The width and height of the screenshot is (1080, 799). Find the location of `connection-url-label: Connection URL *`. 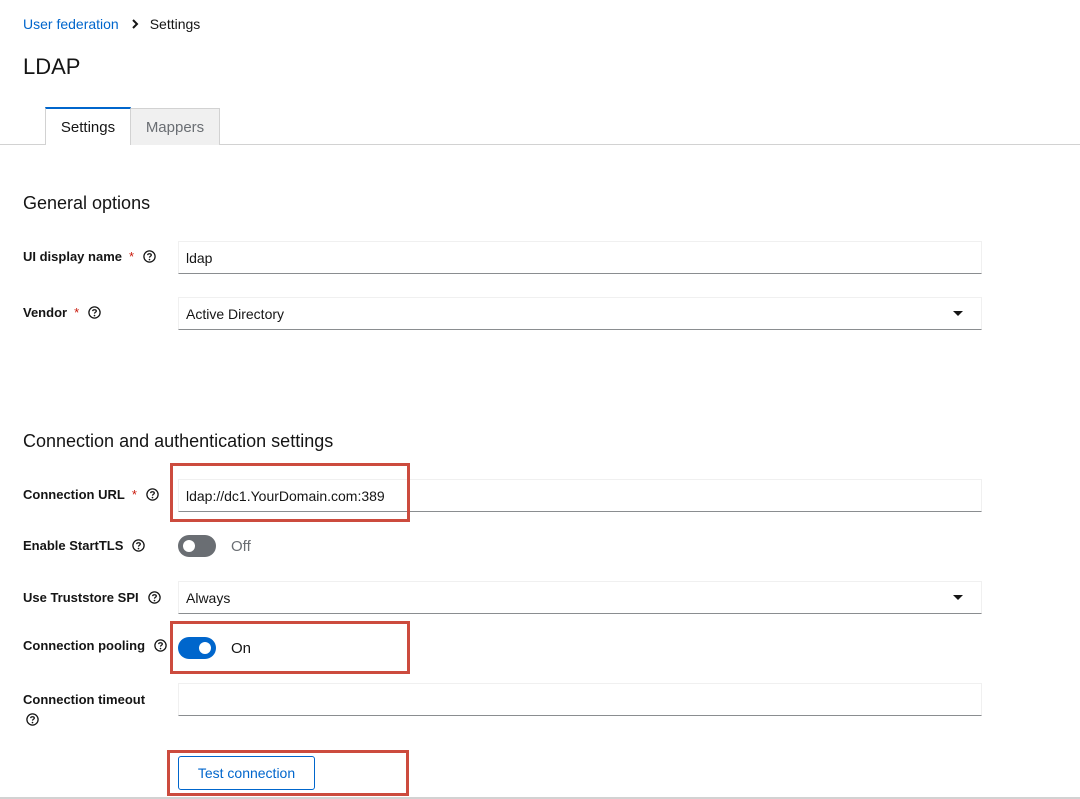

connection-url-label: Connection URL * is located at coordinates (91, 494).